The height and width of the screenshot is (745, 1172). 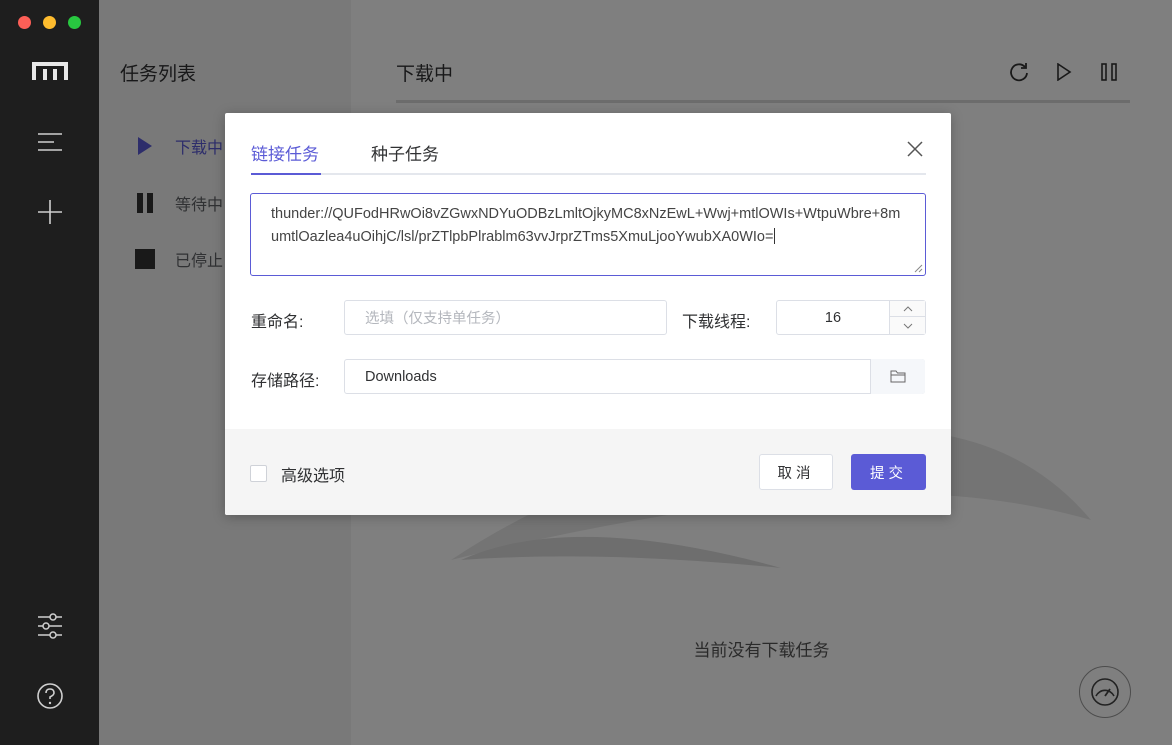 I want to click on chevron-down-icon, so click(x=907, y=326).